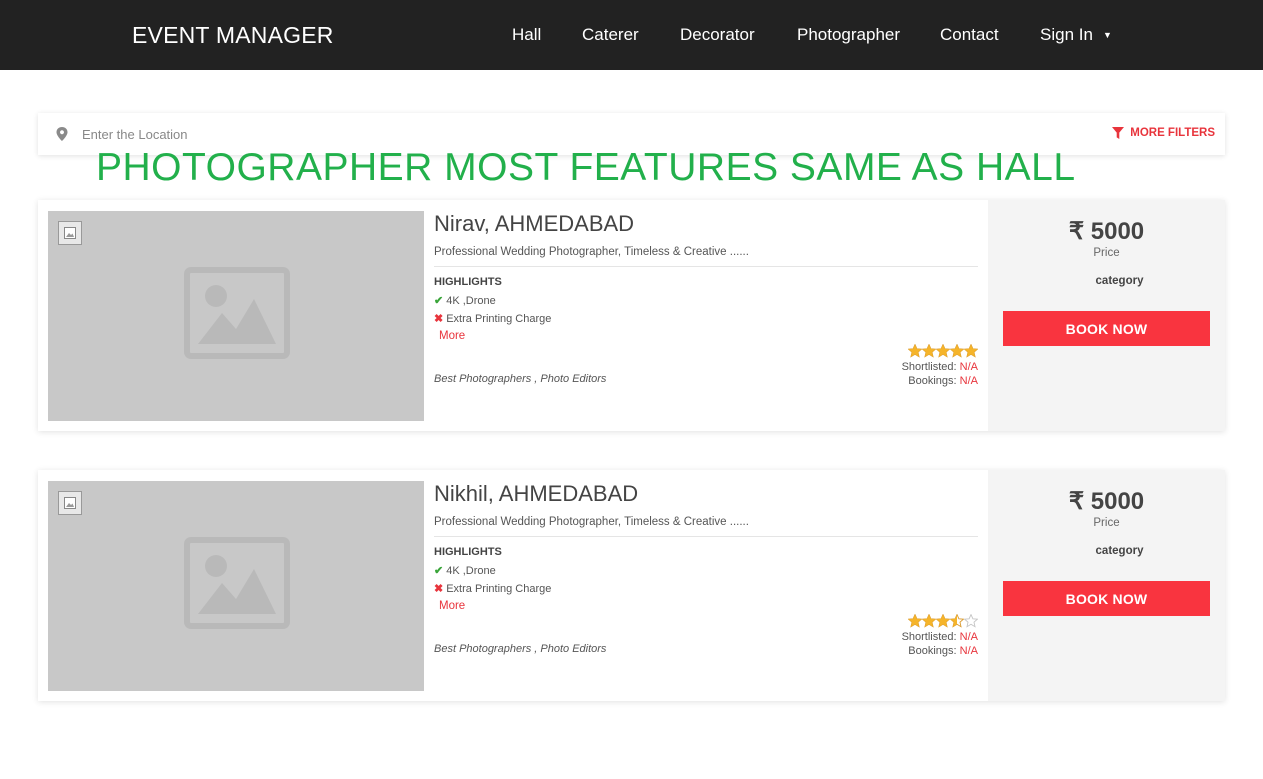 This screenshot has width=1263, height=779. I want to click on sign-in-label: Sign In, so click(1066, 34).